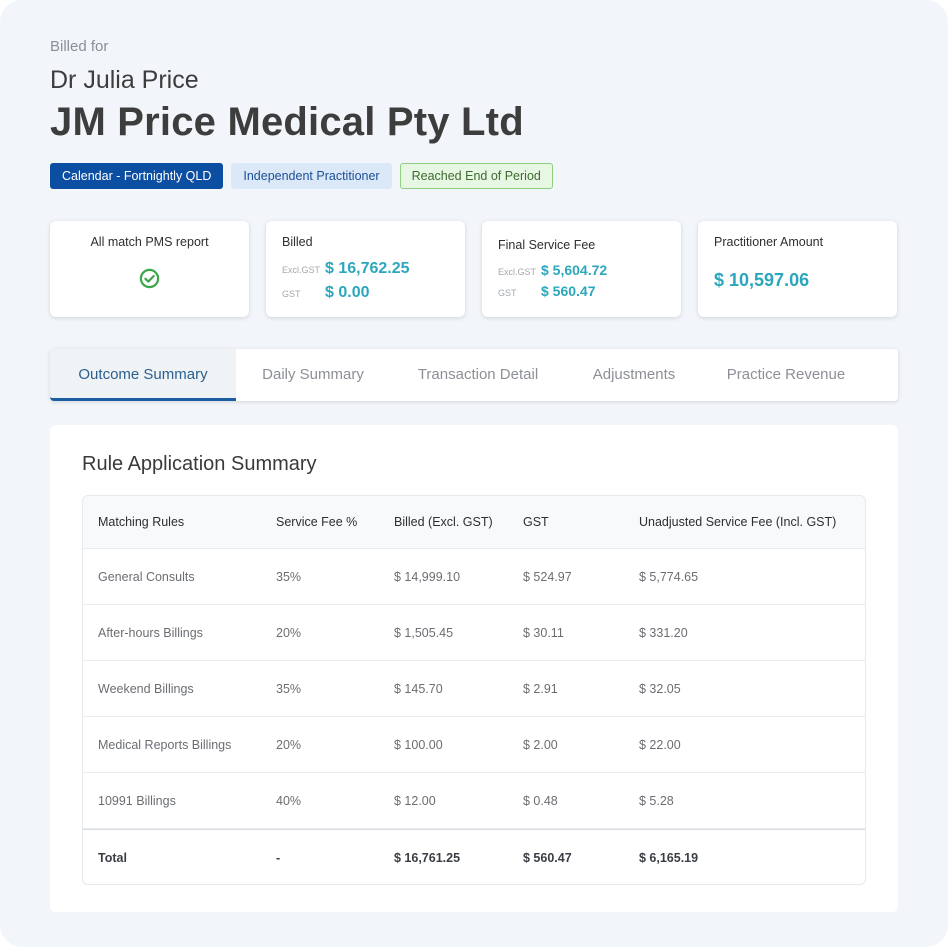 Image resolution: width=948 pixels, height=947 pixels. I want to click on check-circle-icon, so click(149, 278).